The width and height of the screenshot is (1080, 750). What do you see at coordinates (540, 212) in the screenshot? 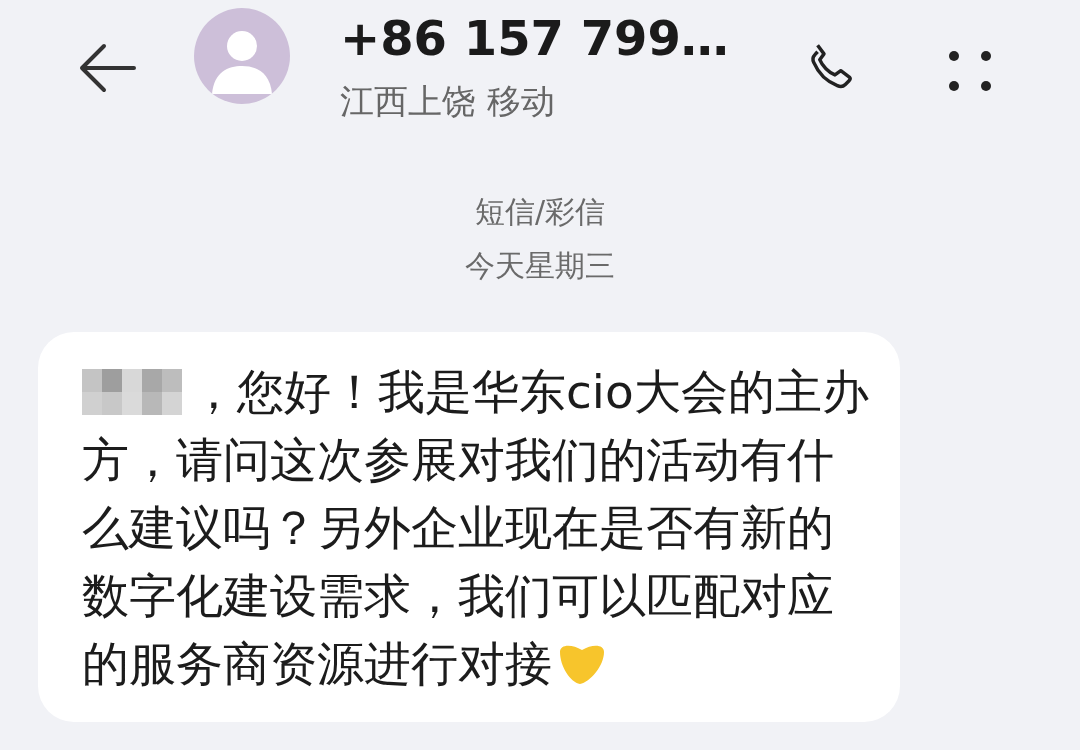
I see `channel-label: 短信/彩信` at bounding box center [540, 212].